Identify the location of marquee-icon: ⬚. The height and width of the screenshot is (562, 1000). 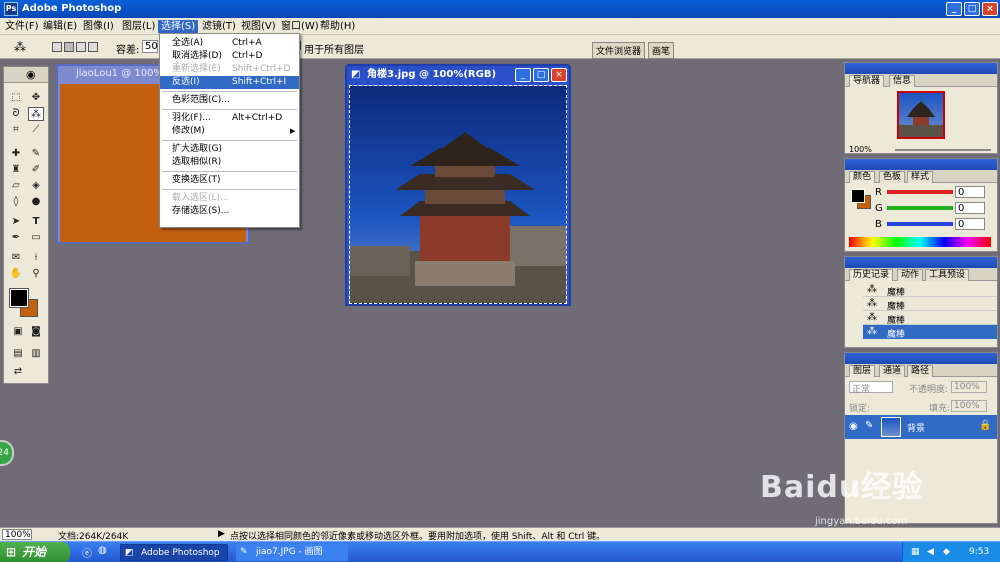
(16, 98).